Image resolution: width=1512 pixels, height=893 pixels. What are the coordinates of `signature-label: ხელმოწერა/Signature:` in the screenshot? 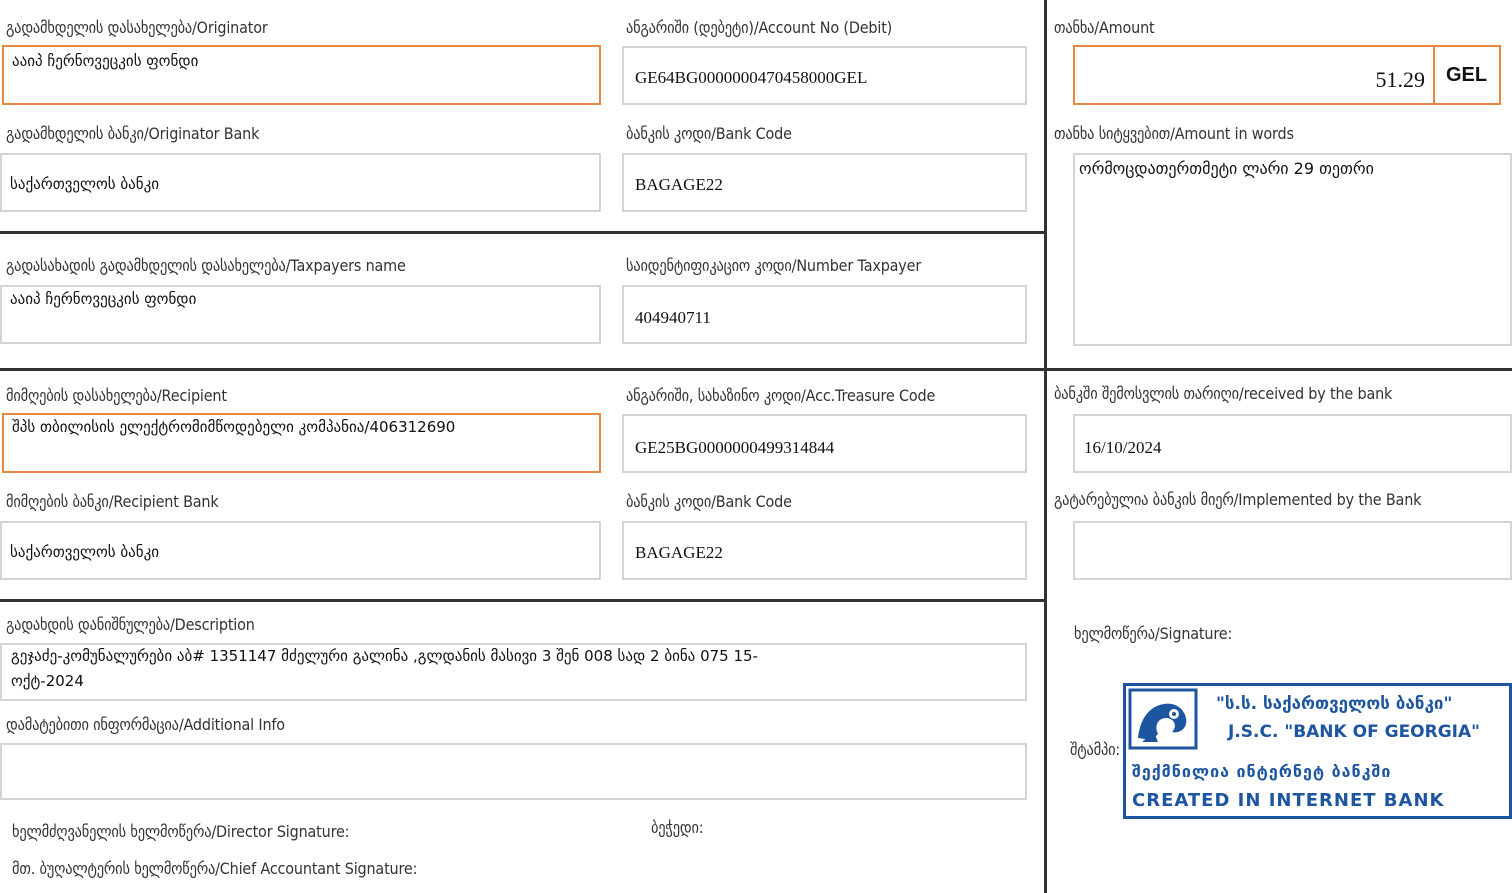 It's located at (1153, 633).